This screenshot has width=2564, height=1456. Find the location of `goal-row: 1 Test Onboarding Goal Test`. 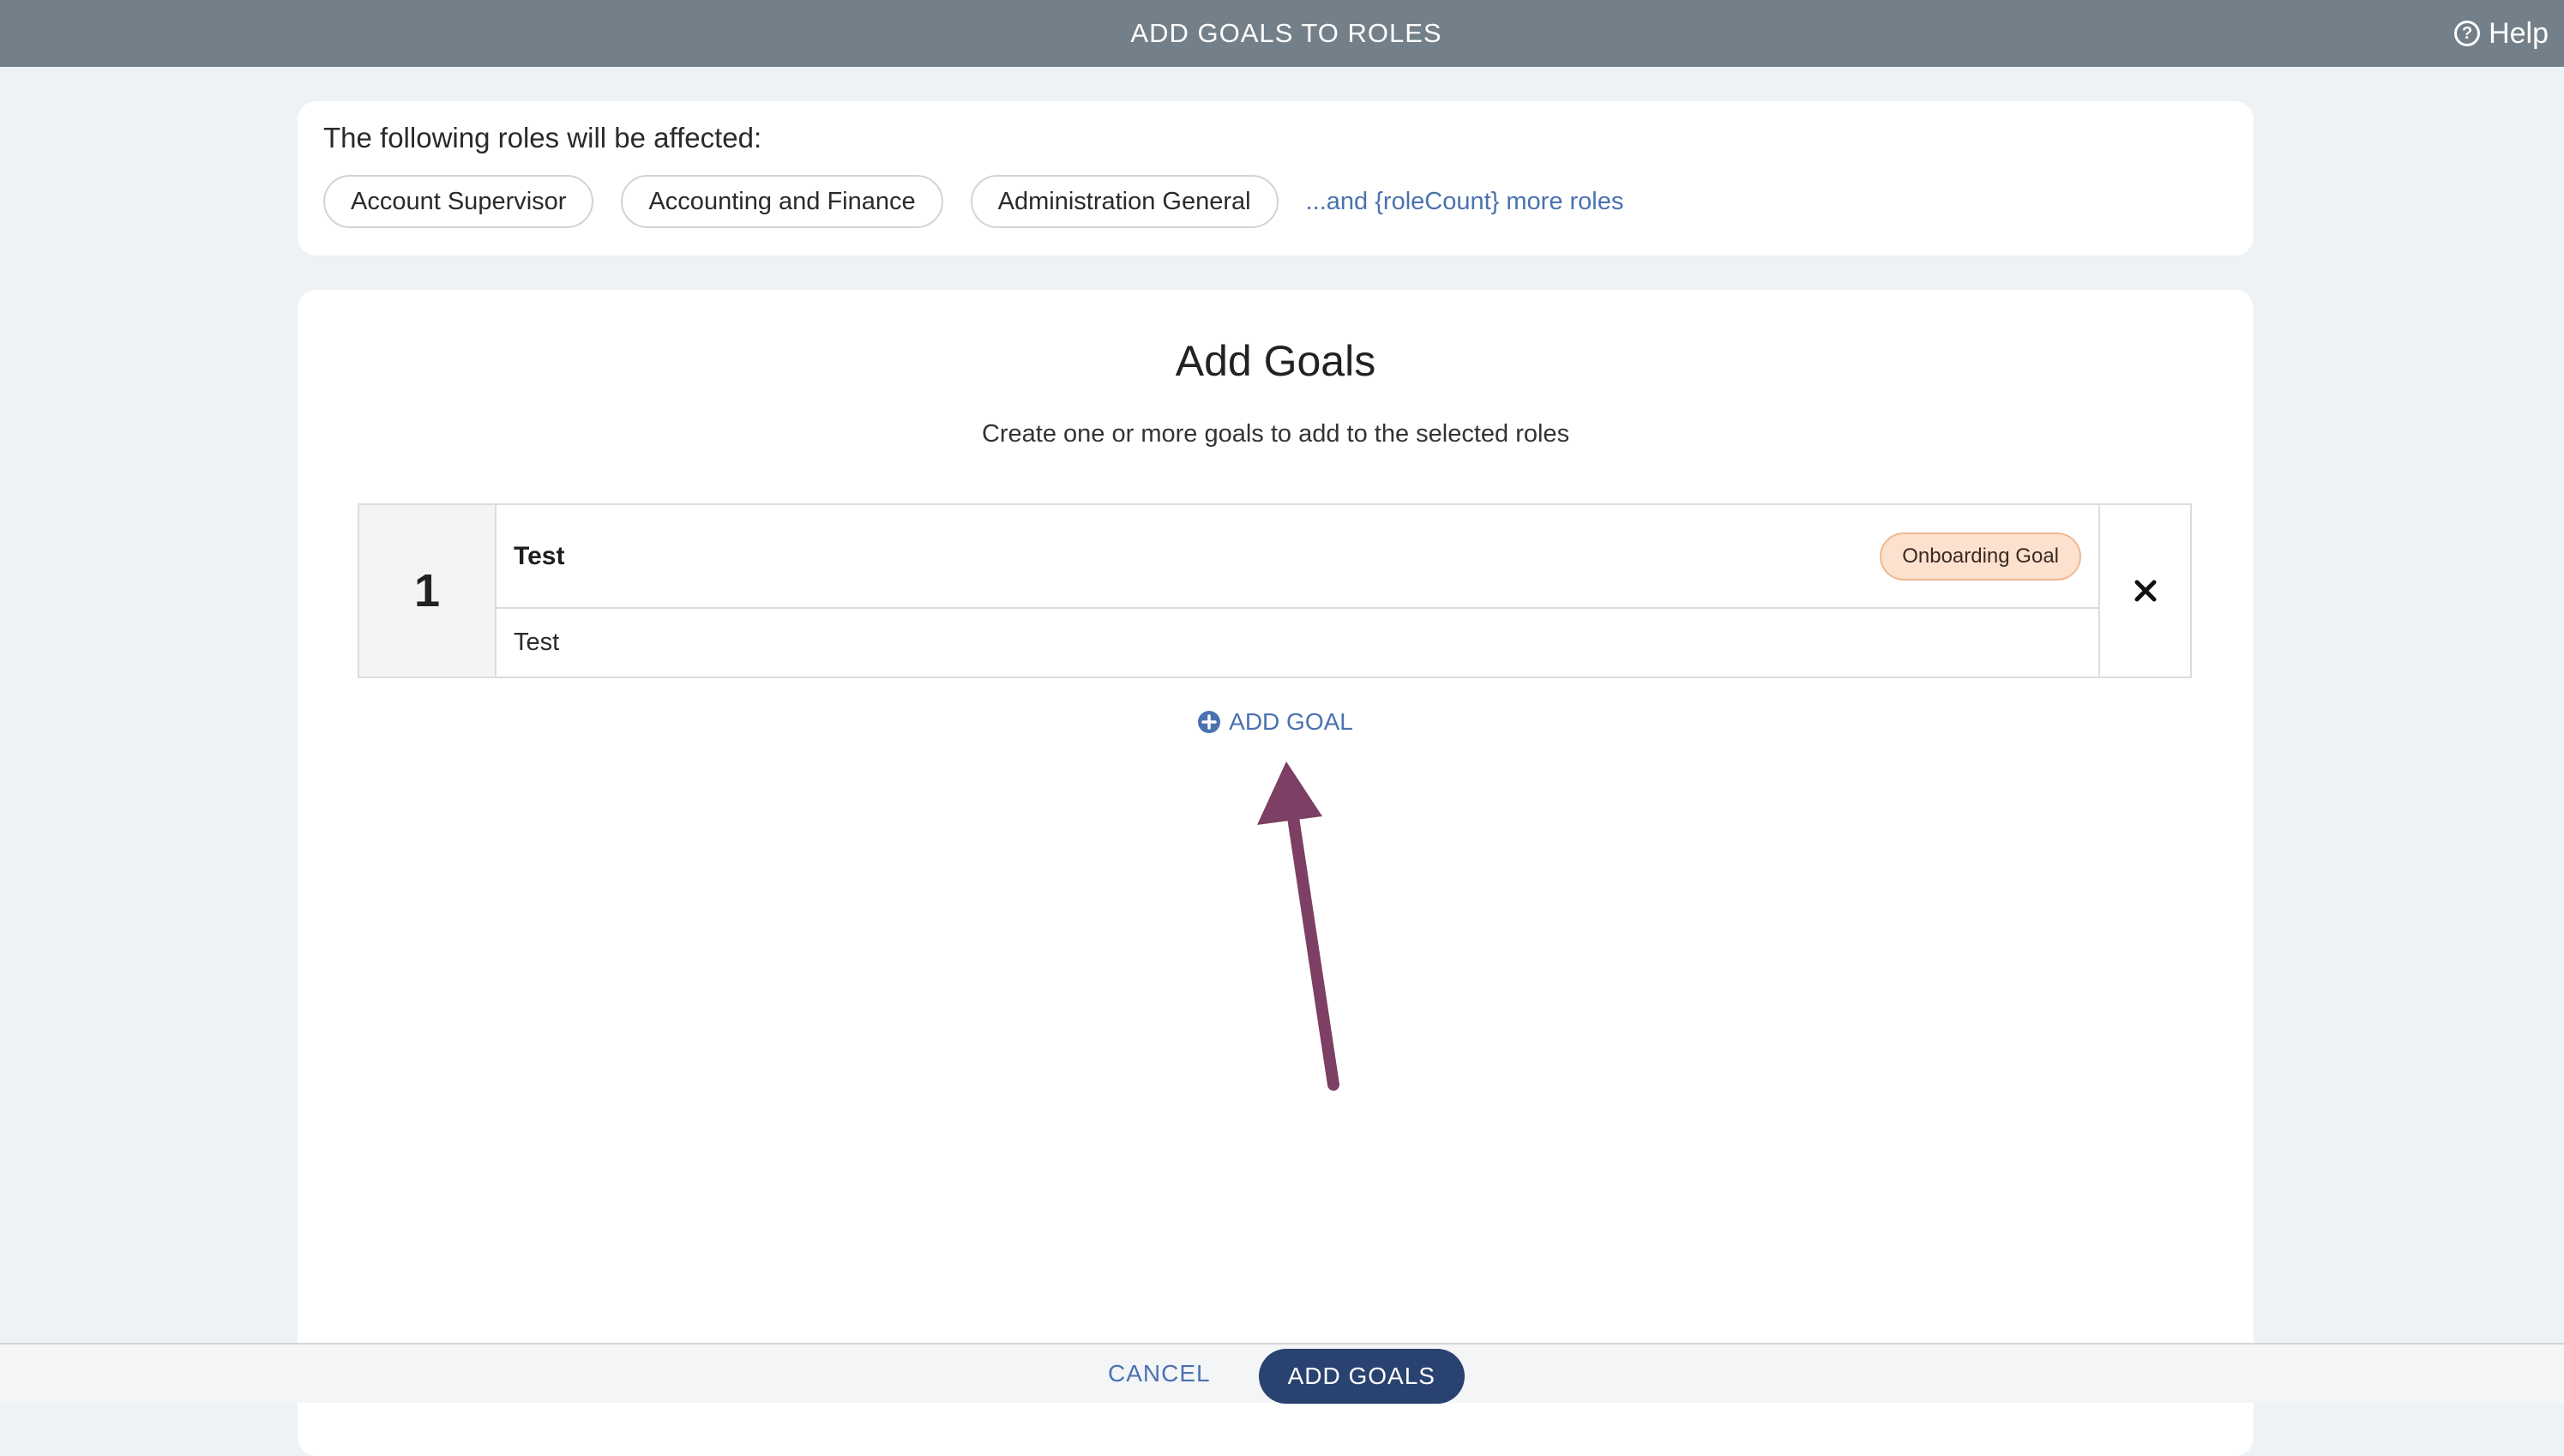

goal-row: 1 Test Onboarding Goal Test is located at coordinates (1275, 590).